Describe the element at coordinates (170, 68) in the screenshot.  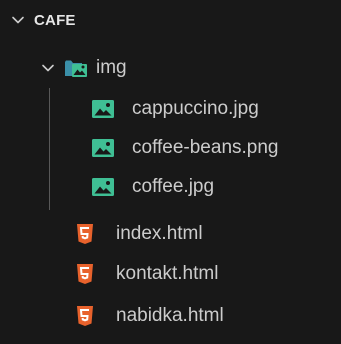
I see `tree-folder-img: img` at that location.